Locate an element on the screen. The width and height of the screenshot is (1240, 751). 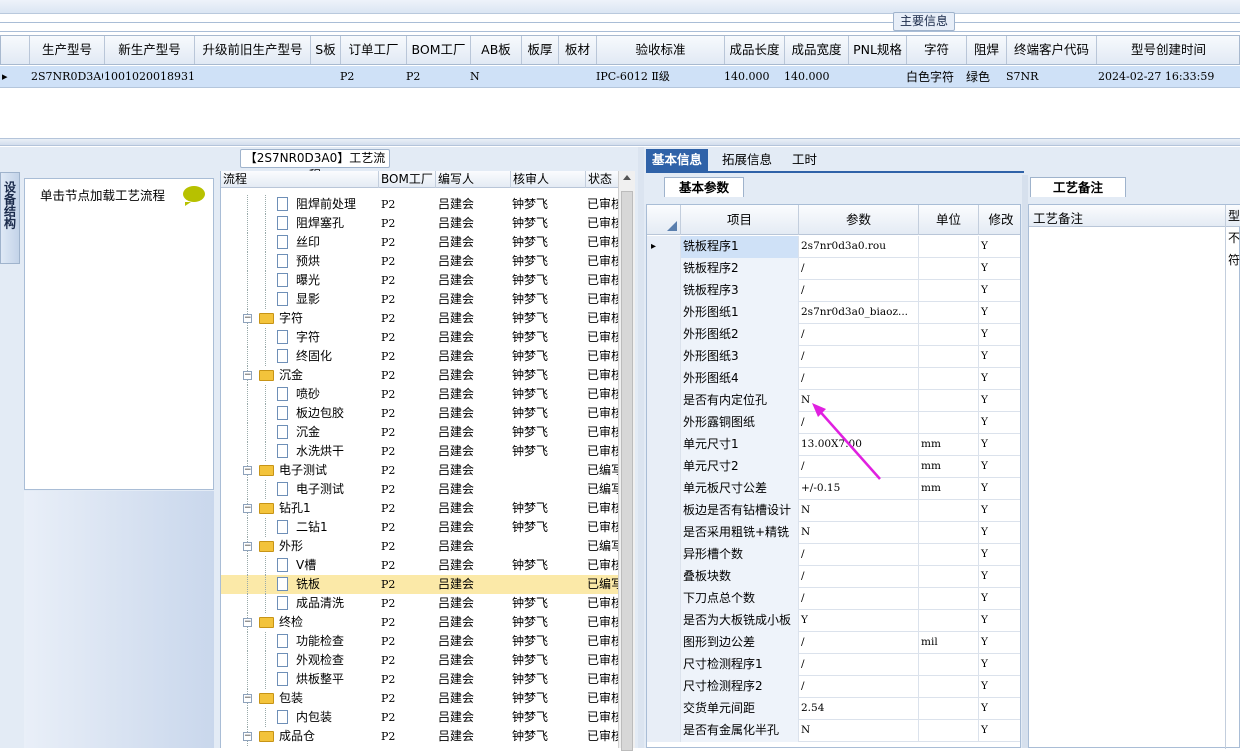
grid-cell: 140.000 is located at coordinates (816, 77).